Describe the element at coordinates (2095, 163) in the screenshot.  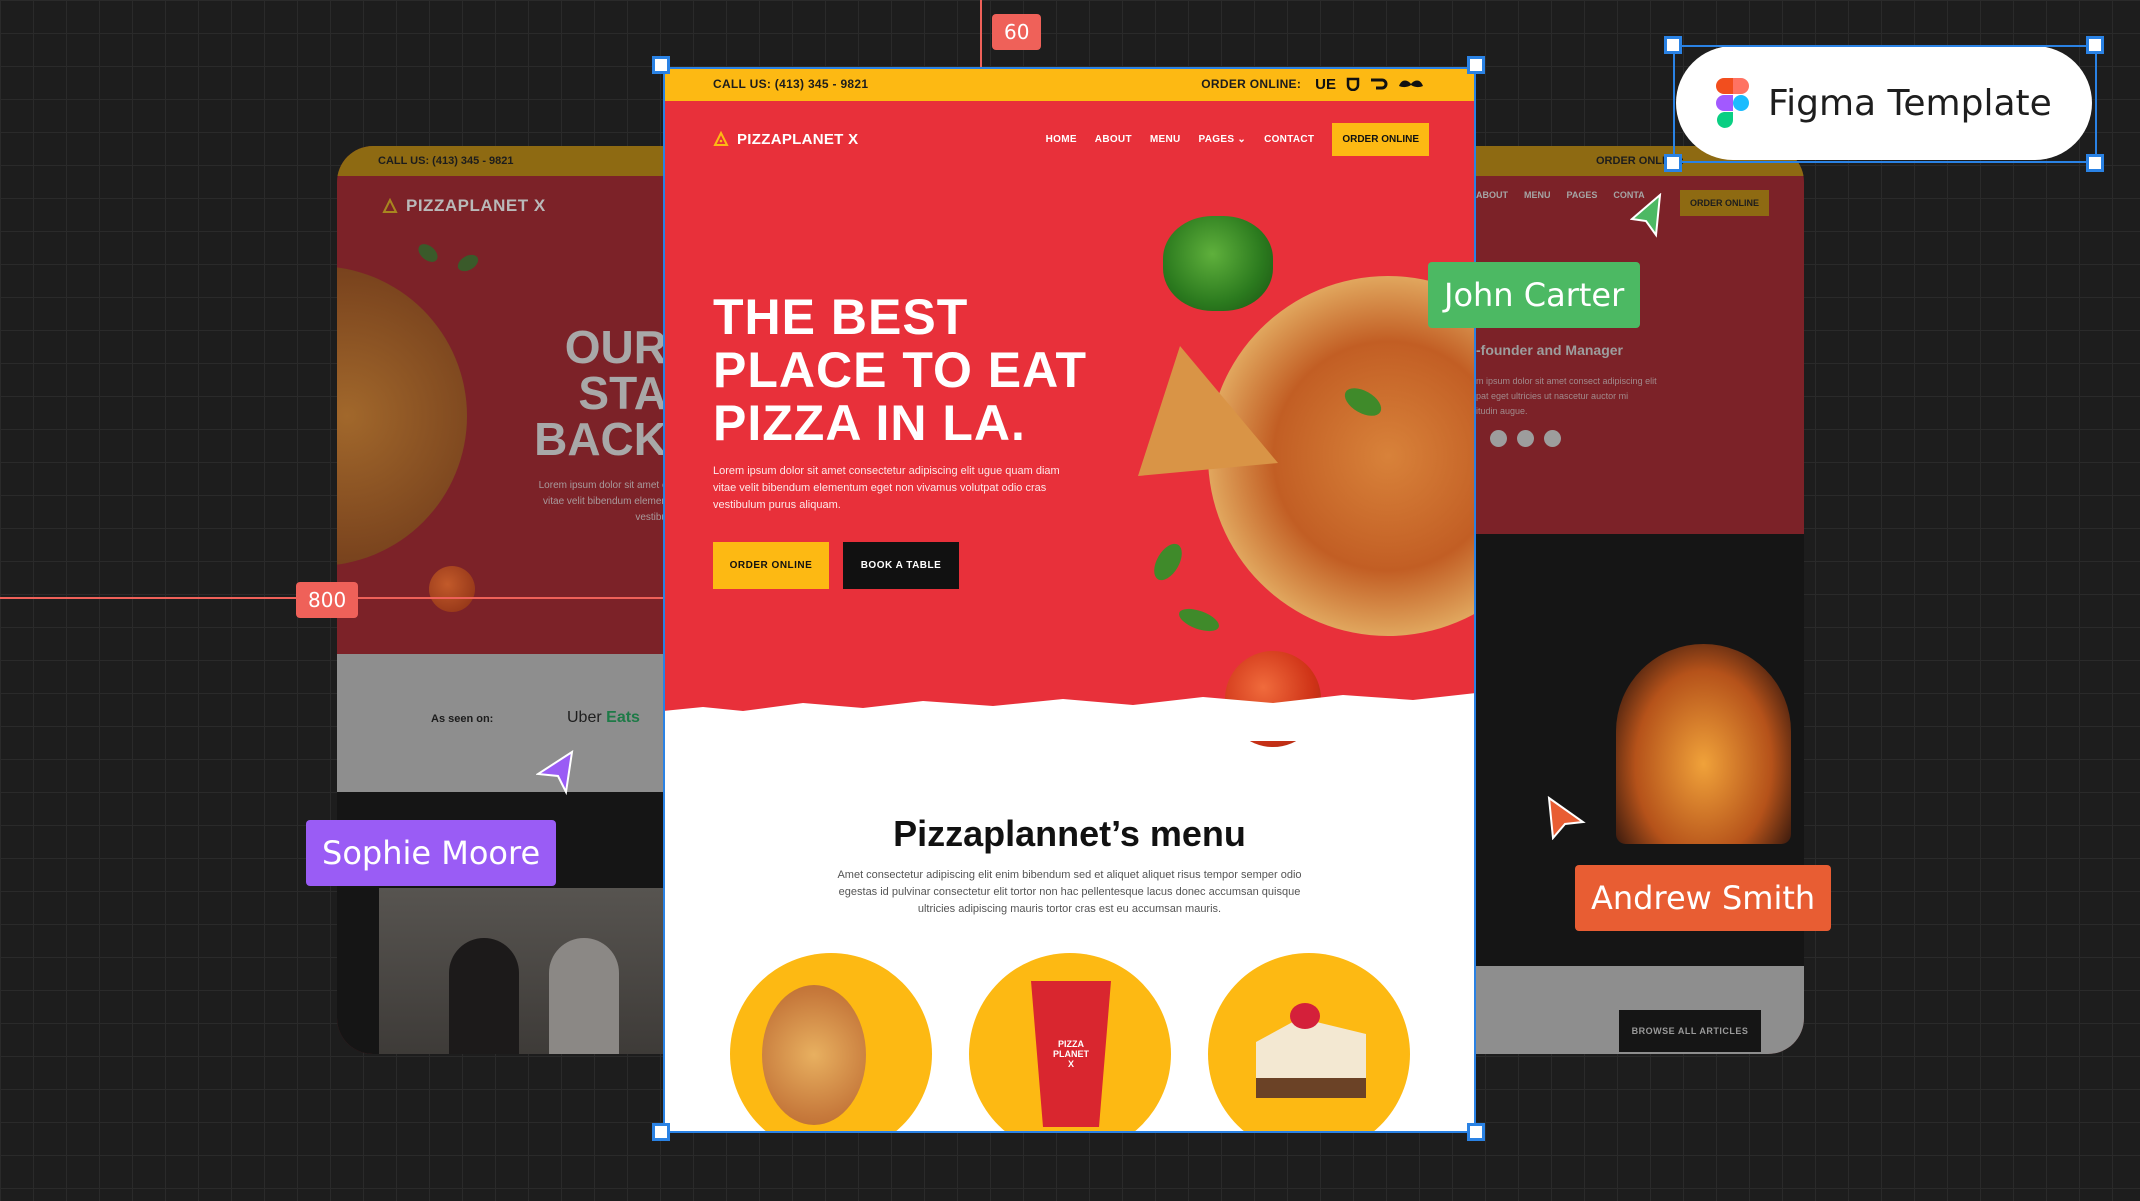
I see `badge-handle-br` at that location.